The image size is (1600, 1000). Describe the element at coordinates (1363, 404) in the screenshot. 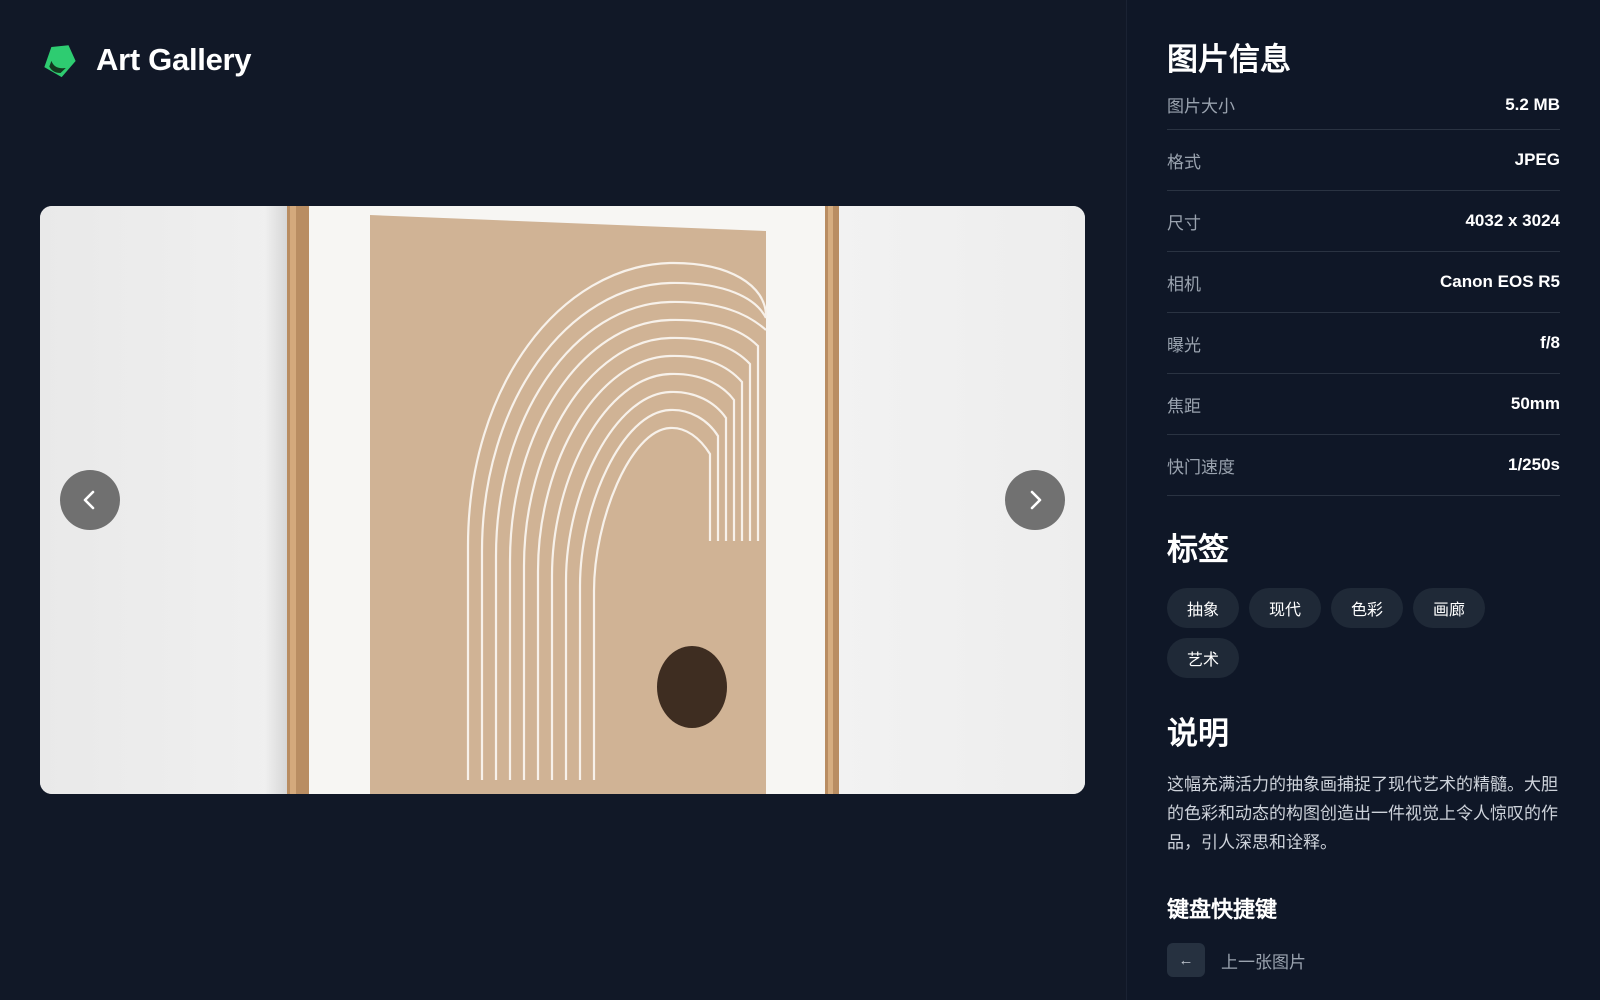

I see `info-row-focal-length: 焦距 50mm` at that location.